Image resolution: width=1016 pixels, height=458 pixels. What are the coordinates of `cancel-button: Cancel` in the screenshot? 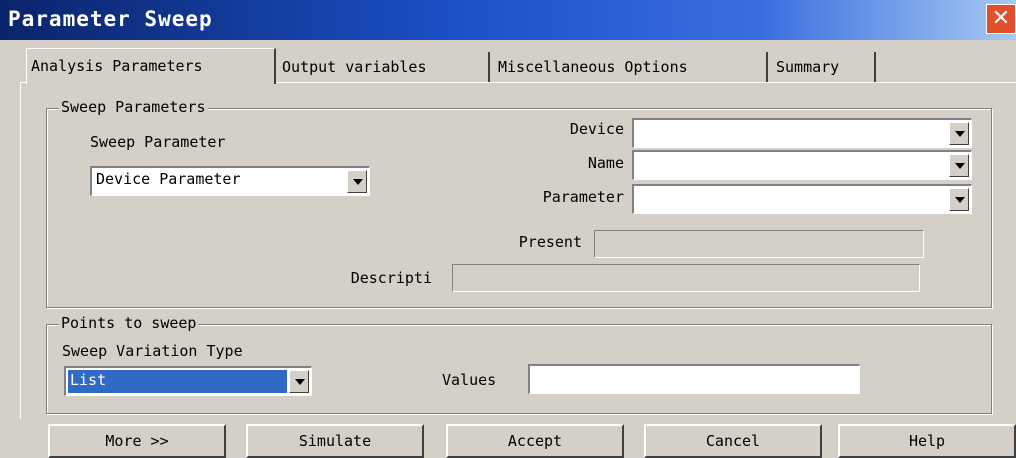 It's located at (733, 441).